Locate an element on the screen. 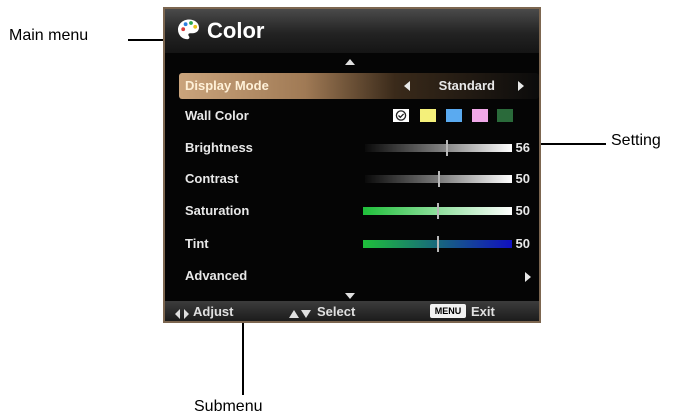 The width and height of the screenshot is (678, 419). wall-color-blue-swatch is located at coordinates (454, 115).